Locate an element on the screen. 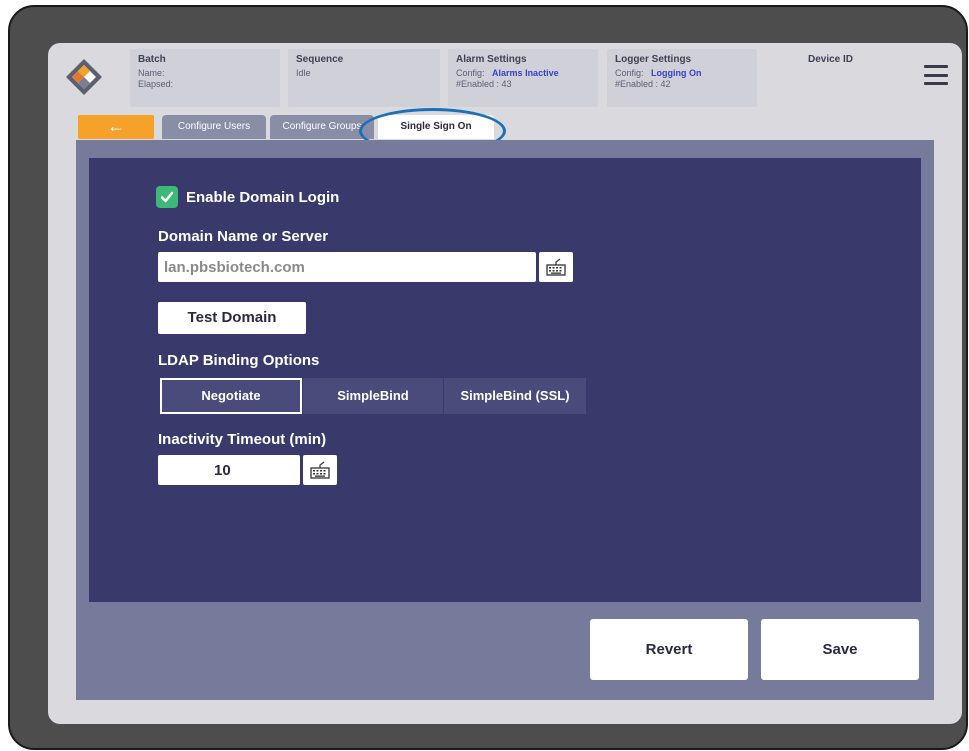  logger-config-label: Config: is located at coordinates (629, 73).